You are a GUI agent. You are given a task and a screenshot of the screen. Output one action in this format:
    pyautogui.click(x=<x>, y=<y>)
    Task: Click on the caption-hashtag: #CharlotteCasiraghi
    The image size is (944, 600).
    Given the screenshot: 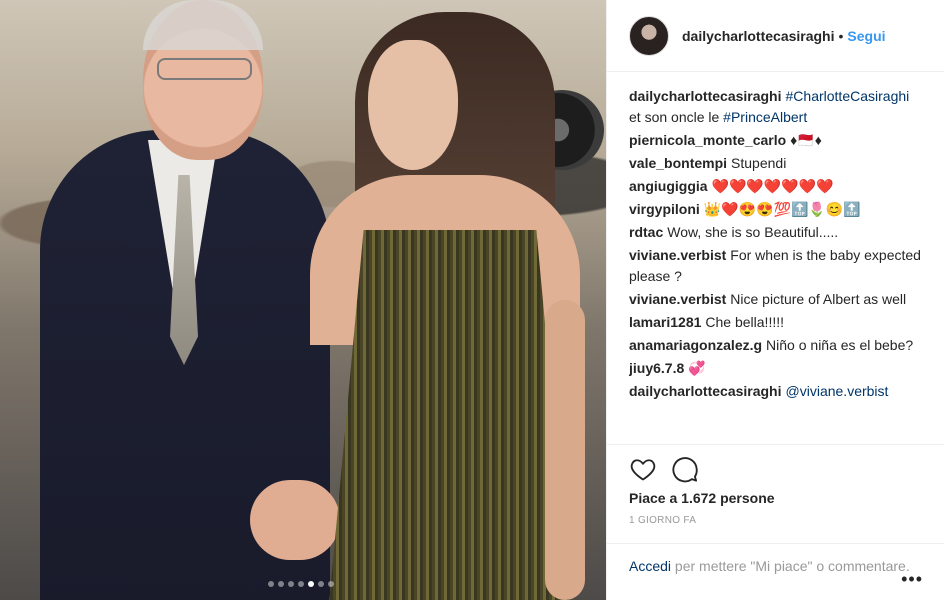 What is the action you would take?
    pyautogui.click(x=848, y=96)
    